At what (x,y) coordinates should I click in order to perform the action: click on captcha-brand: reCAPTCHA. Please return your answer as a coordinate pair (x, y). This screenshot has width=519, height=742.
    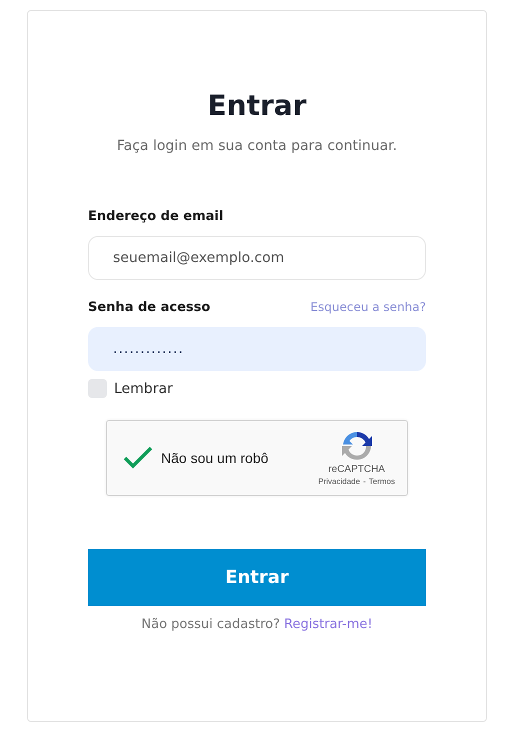
    Looking at the image, I should click on (356, 469).